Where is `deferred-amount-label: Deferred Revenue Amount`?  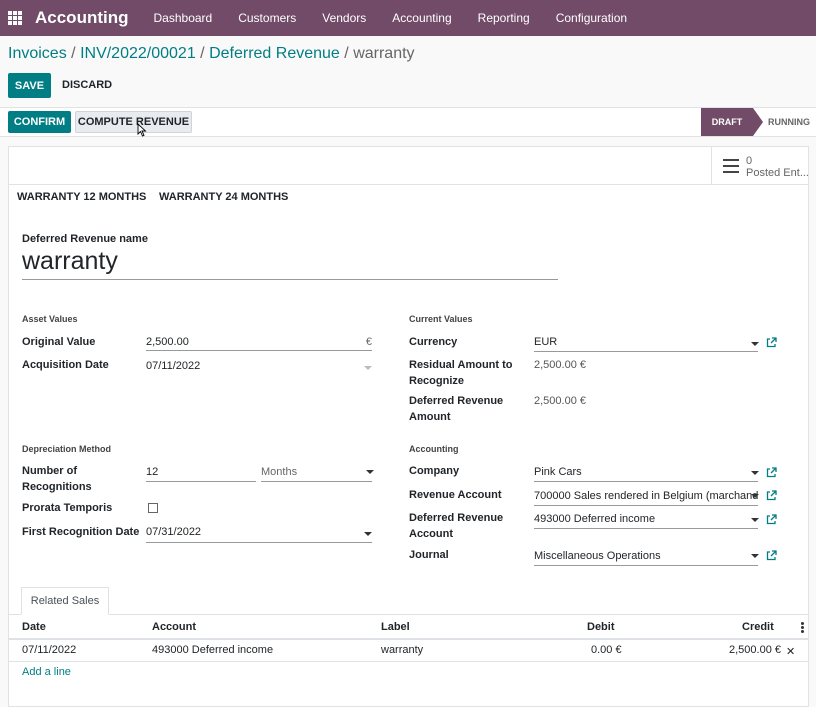
deferred-amount-label: Deferred Revenue Amount is located at coordinates (456, 409).